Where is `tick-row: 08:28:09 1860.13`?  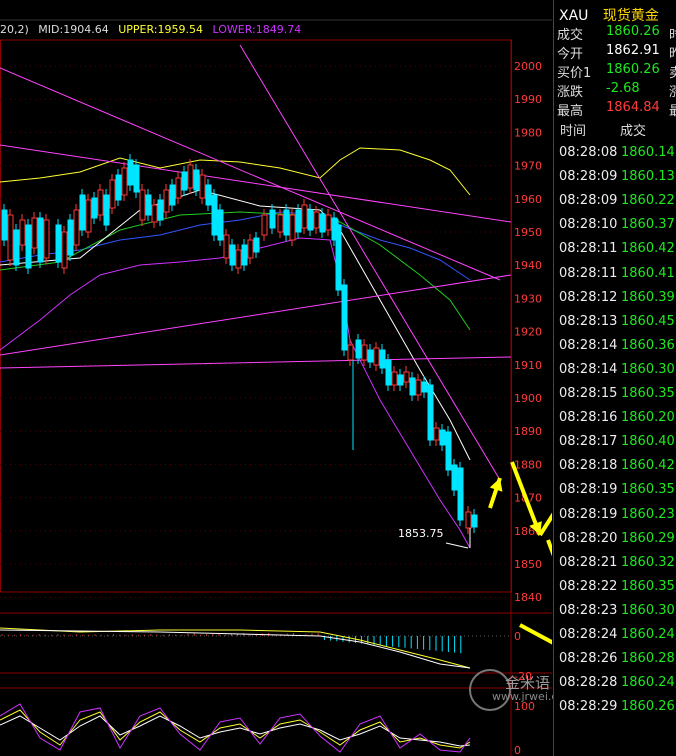
tick-row: 08:28:09 1860.13 is located at coordinates (615, 181).